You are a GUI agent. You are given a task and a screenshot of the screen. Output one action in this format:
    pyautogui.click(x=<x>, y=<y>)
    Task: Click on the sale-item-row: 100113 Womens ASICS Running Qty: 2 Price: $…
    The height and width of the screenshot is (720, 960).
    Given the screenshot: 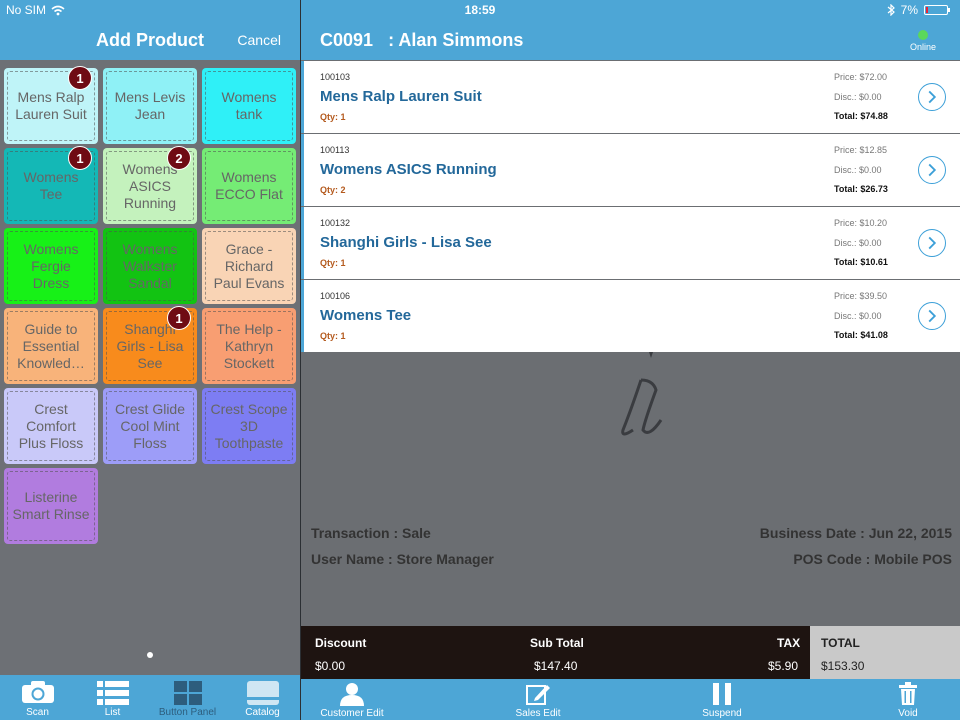 What is the action you would take?
    pyautogui.click(x=630, y=170)
    